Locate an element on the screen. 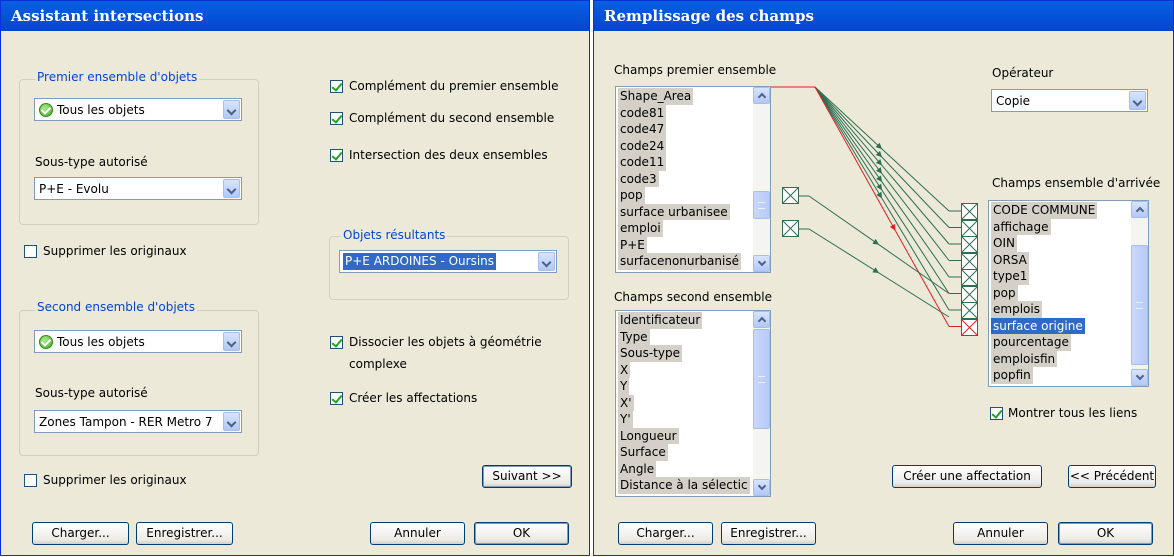 Image resolution: width=1174 pixels, height=557 pixels. previous-button: << Précédent is located at coordinates (1112, 476).